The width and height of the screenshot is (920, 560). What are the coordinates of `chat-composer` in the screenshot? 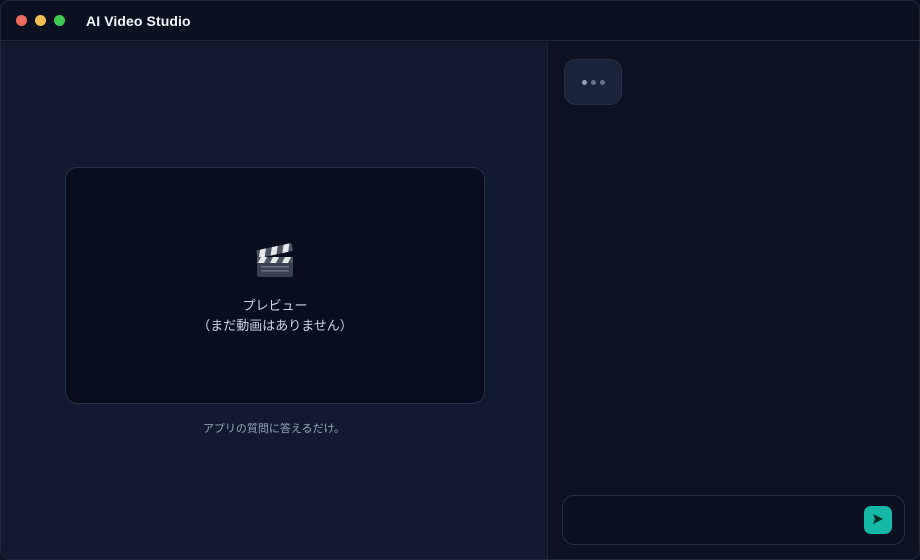 It's located at (733, 520).